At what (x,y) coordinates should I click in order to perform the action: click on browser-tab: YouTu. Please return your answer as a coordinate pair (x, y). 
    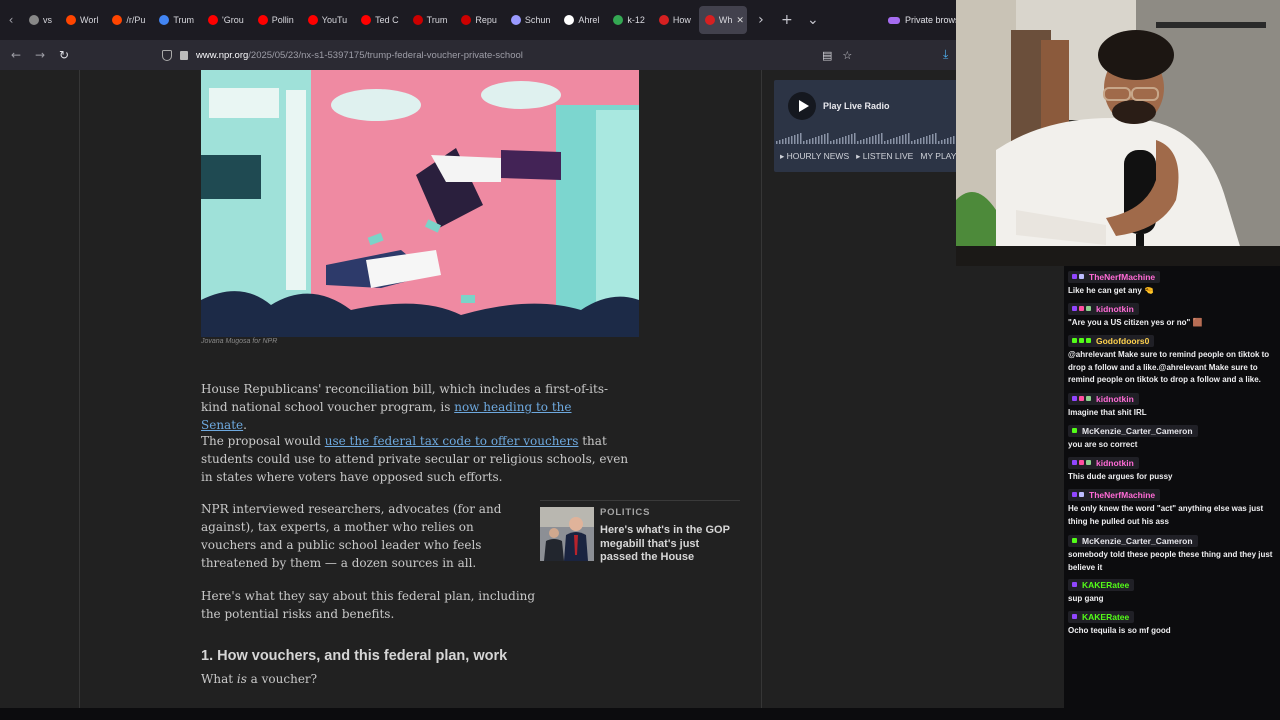
    Looking at the image, I should click on (327, 20).